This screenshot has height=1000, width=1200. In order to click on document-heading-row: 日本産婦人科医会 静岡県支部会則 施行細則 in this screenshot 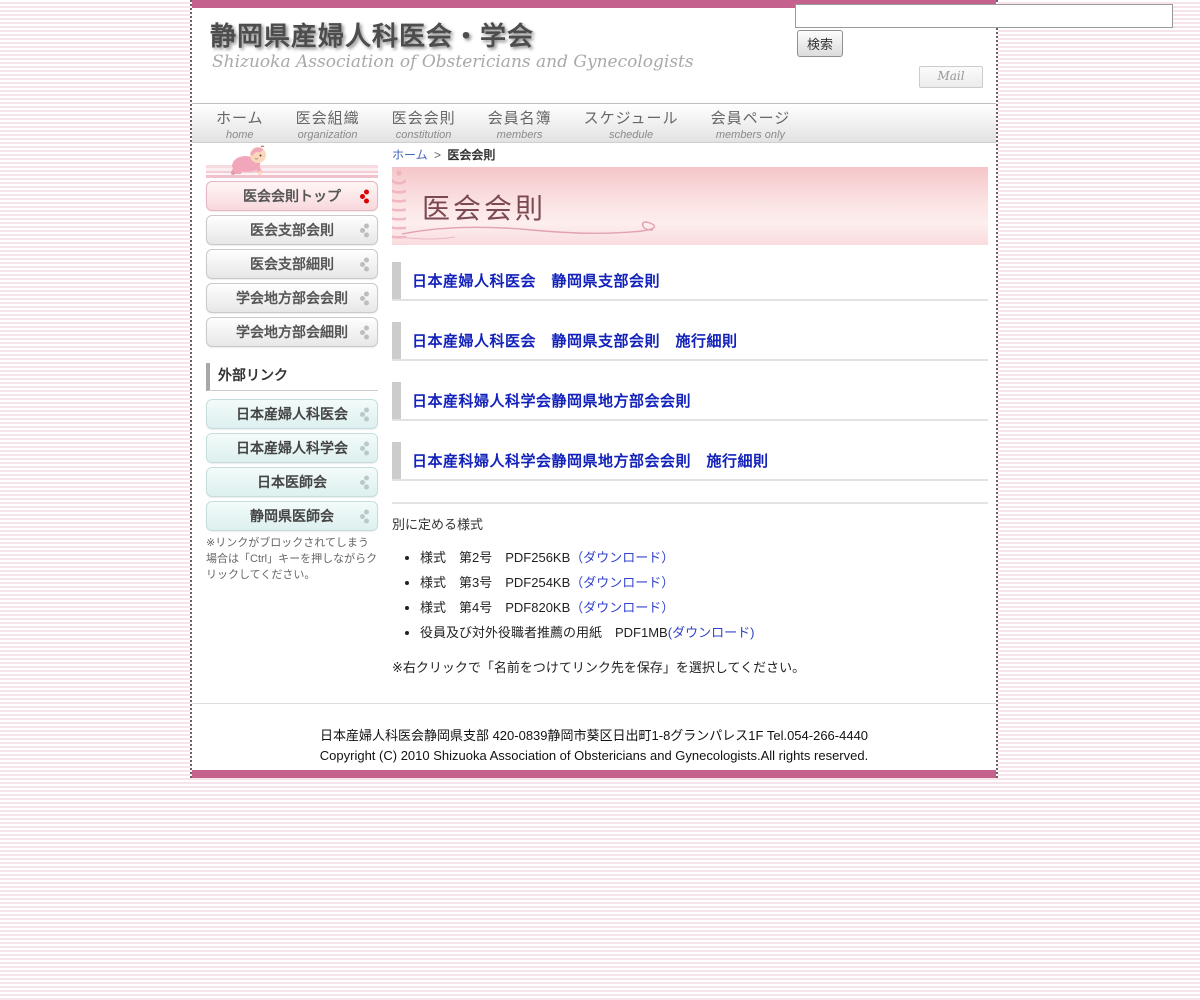, I will do `click(690, 341)`.